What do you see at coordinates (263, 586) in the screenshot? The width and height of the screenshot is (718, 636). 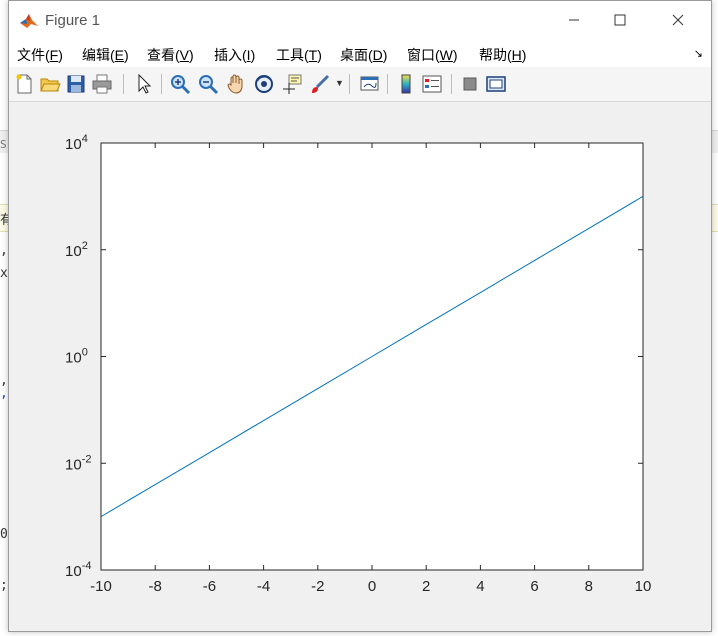 I see `x-tick-label: -4` at bounding box center [263, 586].